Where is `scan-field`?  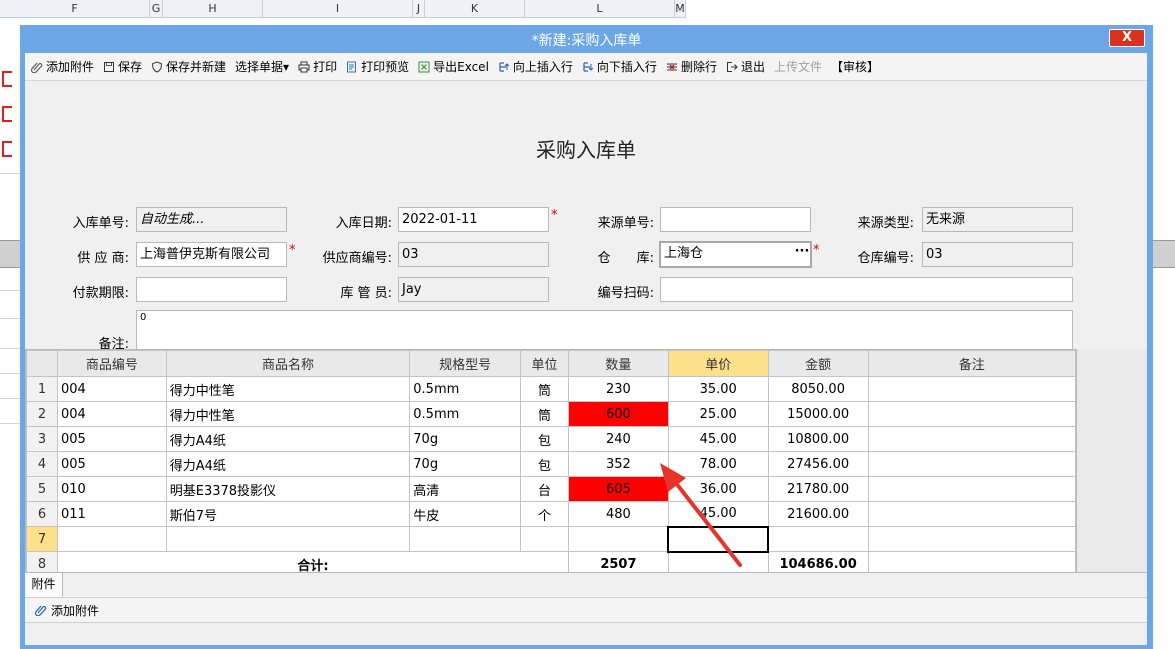 scan-field is located at coordinates (866, 289).